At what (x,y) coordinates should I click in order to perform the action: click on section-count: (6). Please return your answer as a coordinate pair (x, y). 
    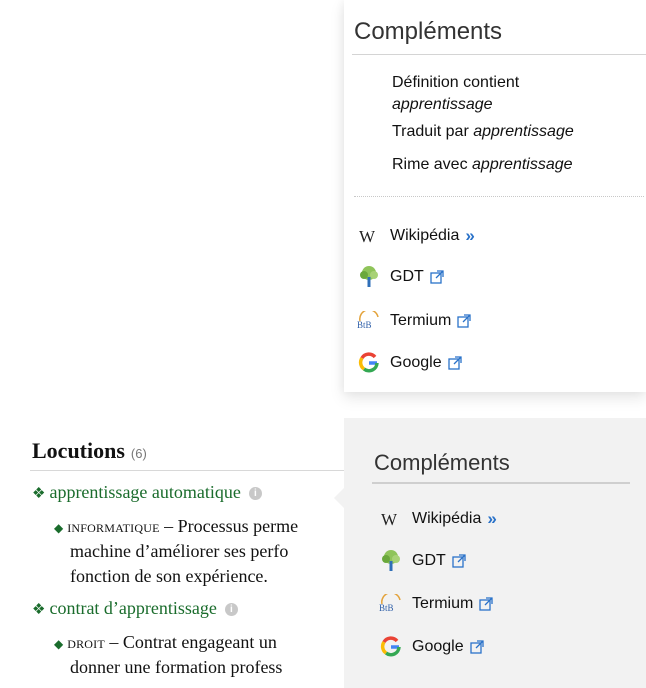
    Looking at the image, I should click on (138, 453).